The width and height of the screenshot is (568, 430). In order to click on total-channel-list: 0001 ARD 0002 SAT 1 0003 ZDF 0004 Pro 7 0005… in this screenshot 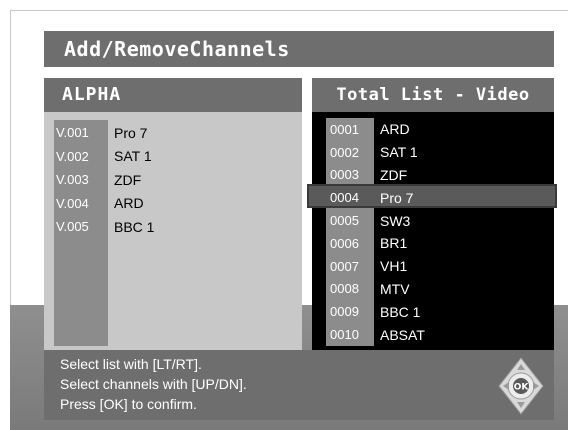, I will do `click(375, 232)`.